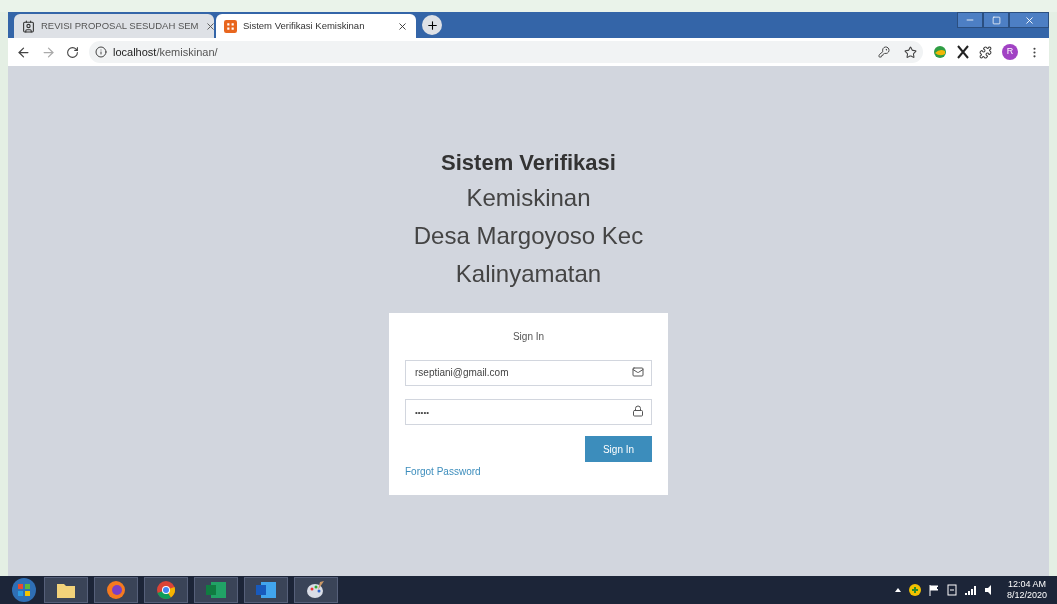  I want to click on envelope-icon, so click(638, 372).